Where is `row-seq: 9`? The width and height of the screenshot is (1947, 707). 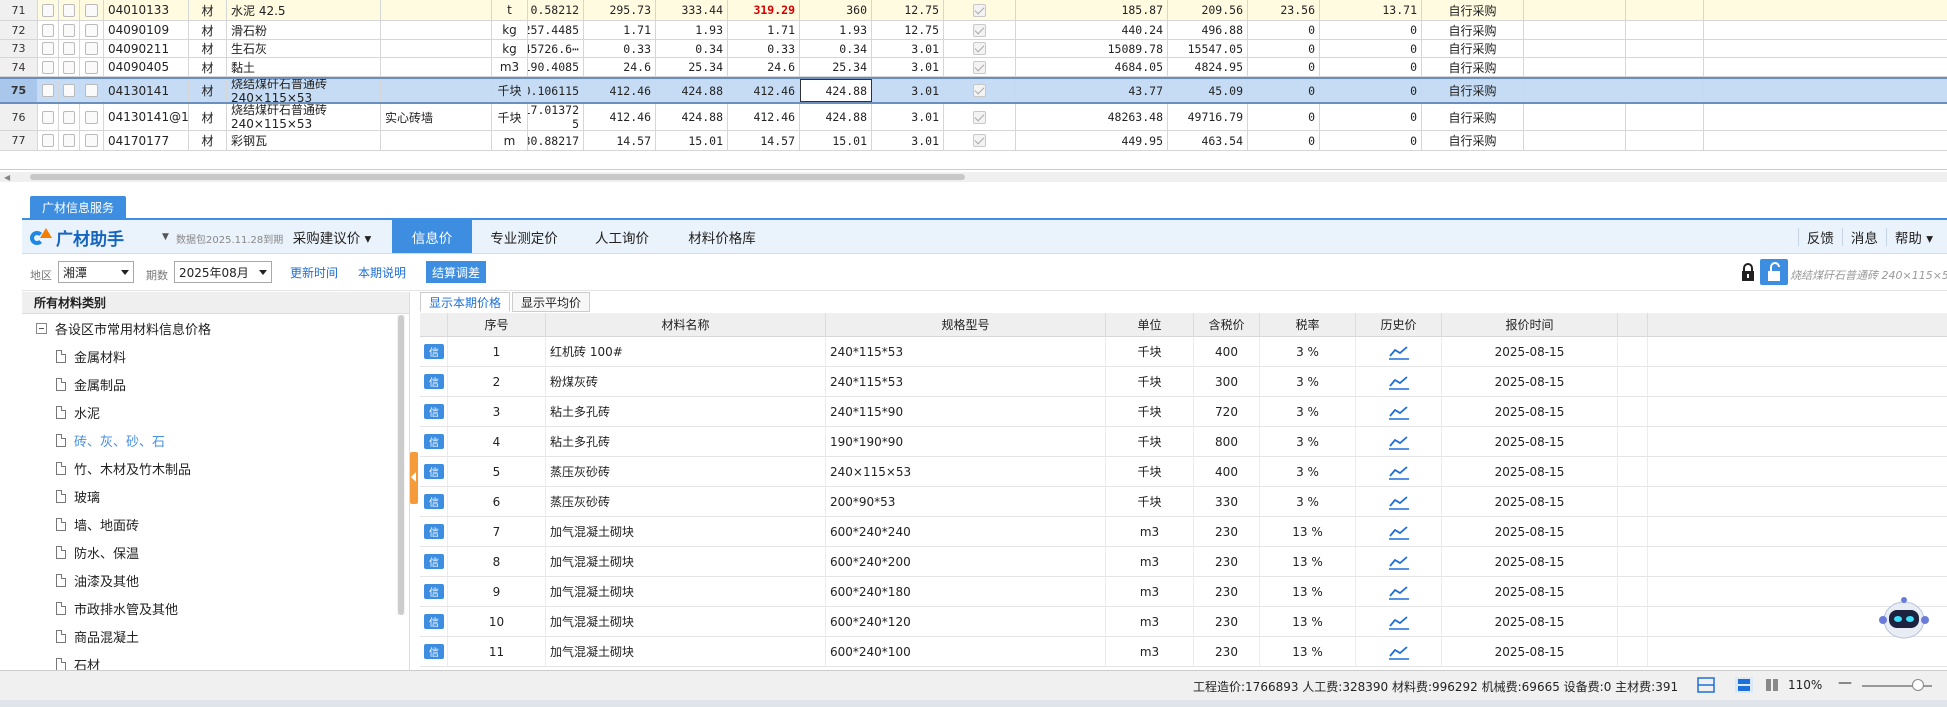 row-seq: 9 is located at coordinates (497, 591).